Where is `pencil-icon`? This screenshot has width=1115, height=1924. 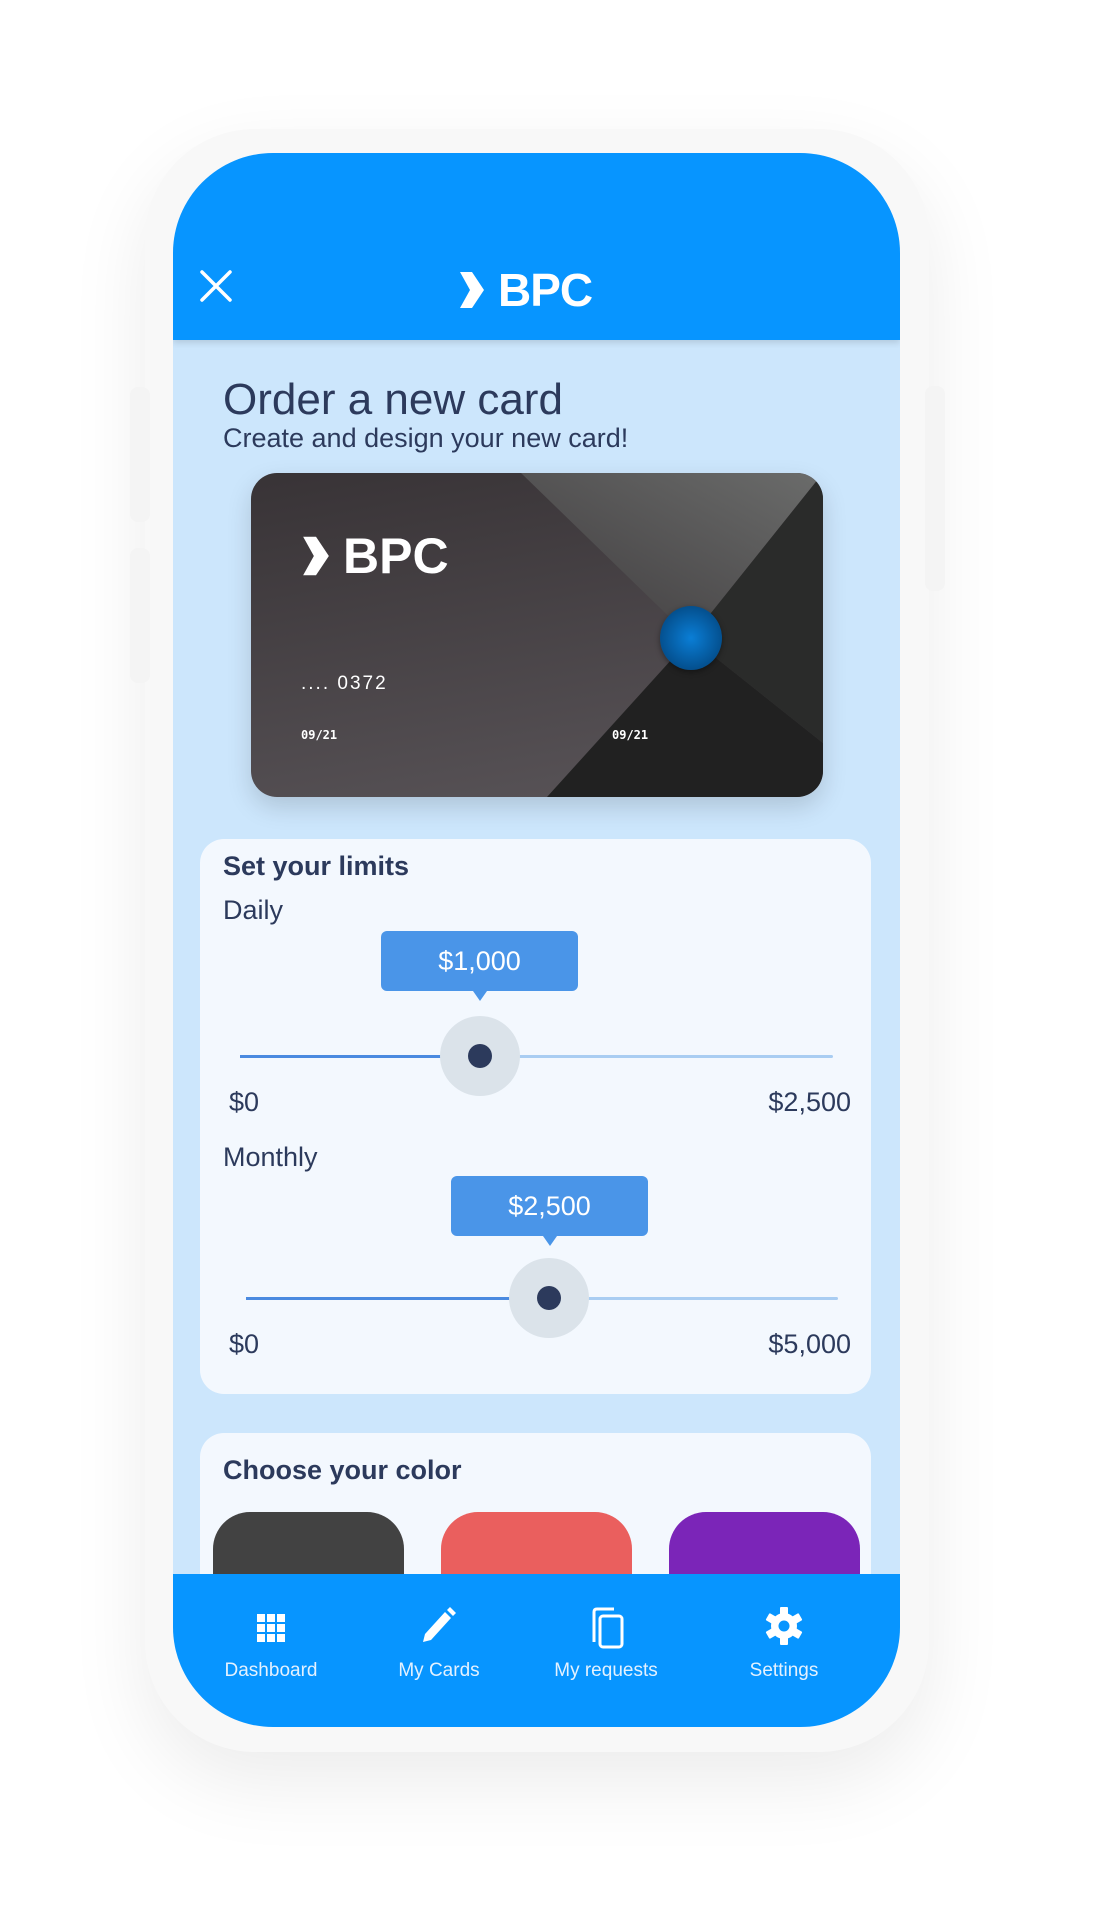
pencil-icon is located at coordinates (439, 1624).